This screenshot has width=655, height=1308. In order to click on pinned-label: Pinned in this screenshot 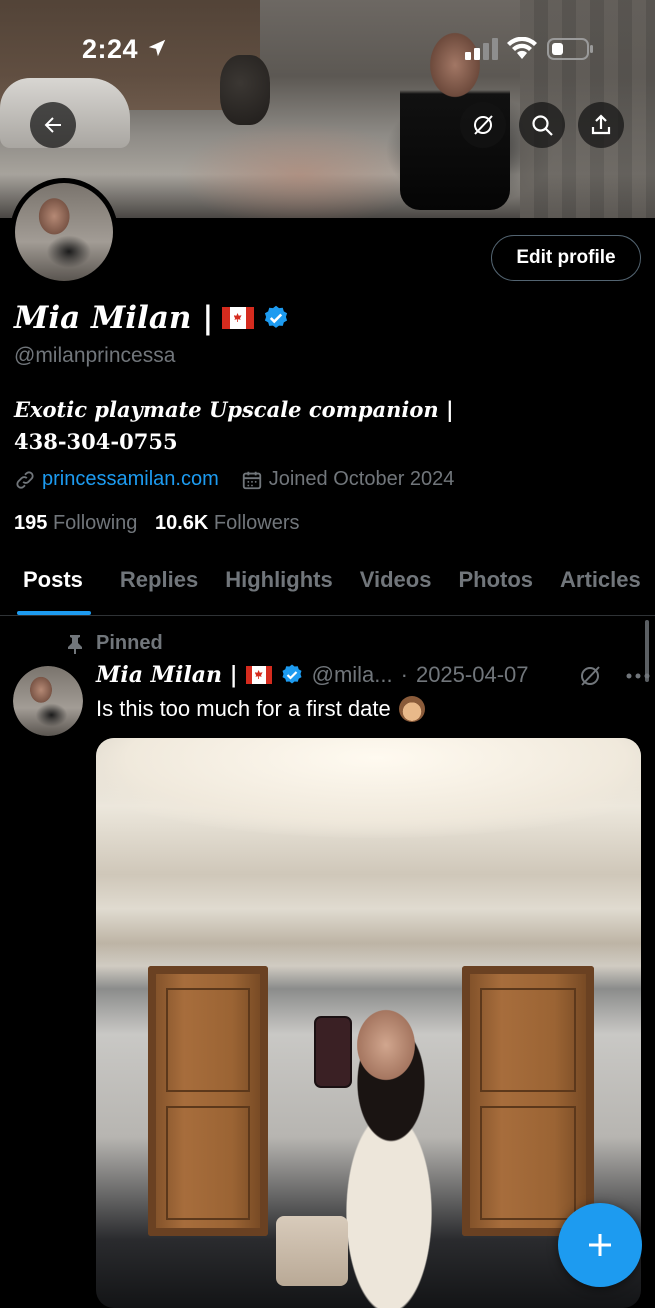, I will do `click(129, 643)`.